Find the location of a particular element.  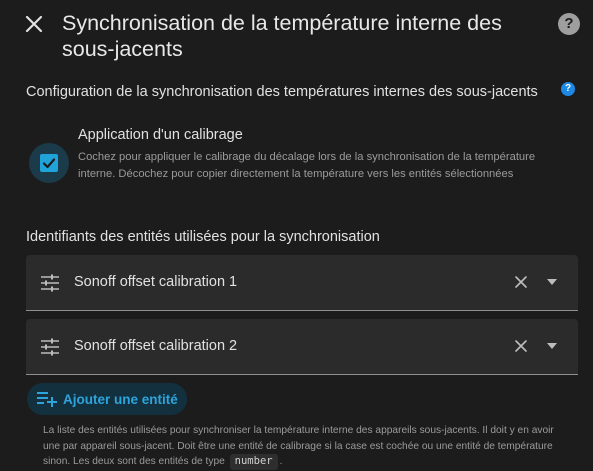

entity-picker-2: Sonoff offset calibration 2 is located at coordinates (302, 347).